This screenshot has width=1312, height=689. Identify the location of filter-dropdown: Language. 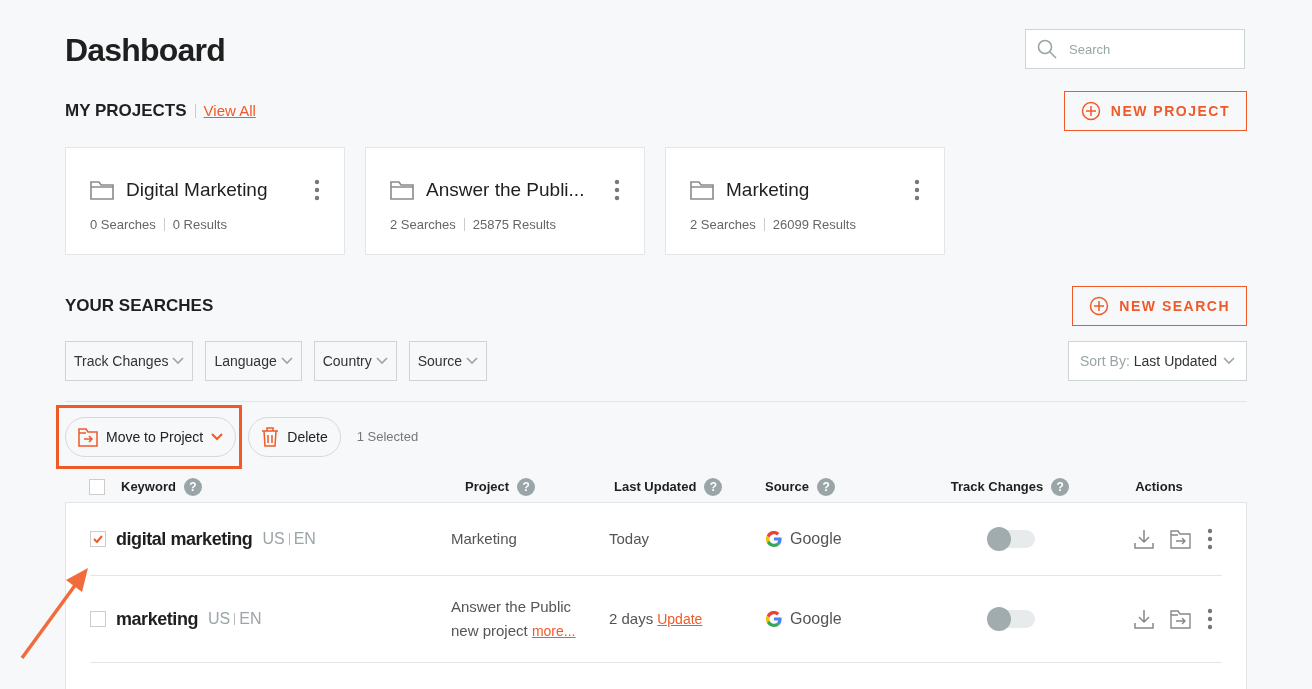
(253, 361).